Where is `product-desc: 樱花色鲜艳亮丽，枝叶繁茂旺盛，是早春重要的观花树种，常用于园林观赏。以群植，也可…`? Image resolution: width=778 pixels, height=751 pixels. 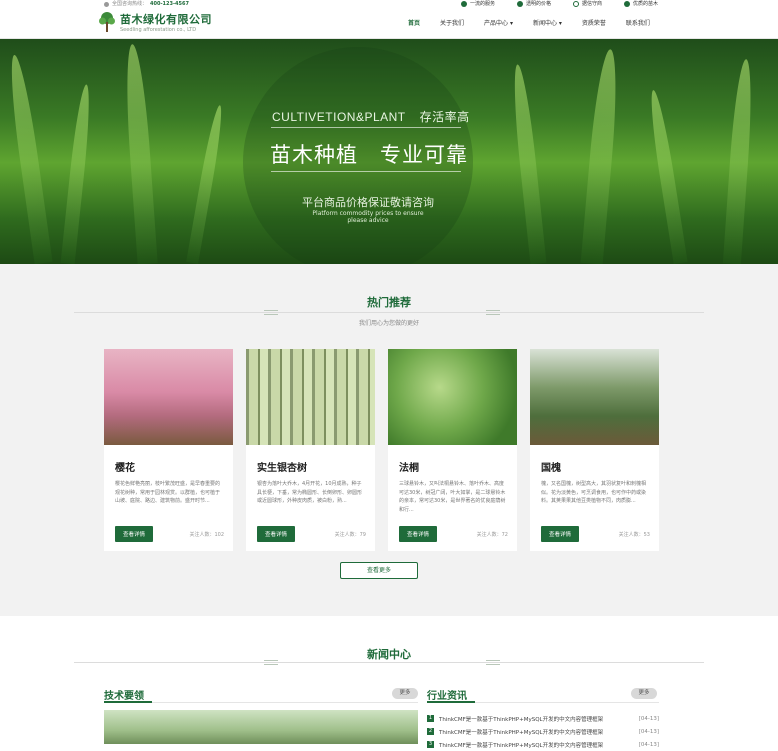
product-desc: 樱花色鲜艳亮丽，枝叶繁茂旺盛，是早春重要的观花树种，常用于园林观赏。以群植，也可… is located at coordinates (168, 492).